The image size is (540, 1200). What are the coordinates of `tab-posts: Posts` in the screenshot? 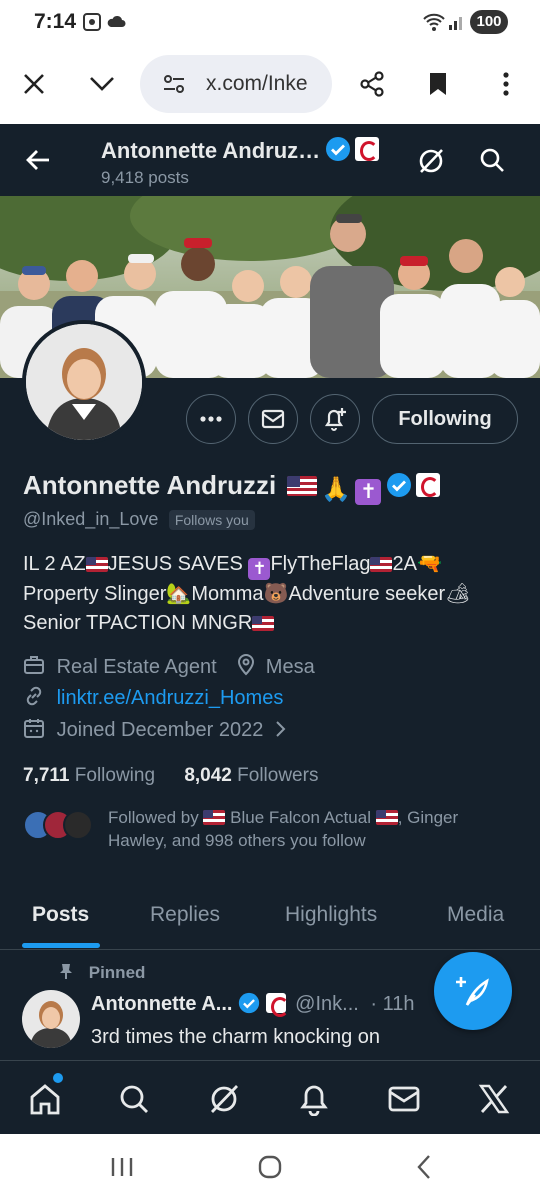 It's located at (60, 915).